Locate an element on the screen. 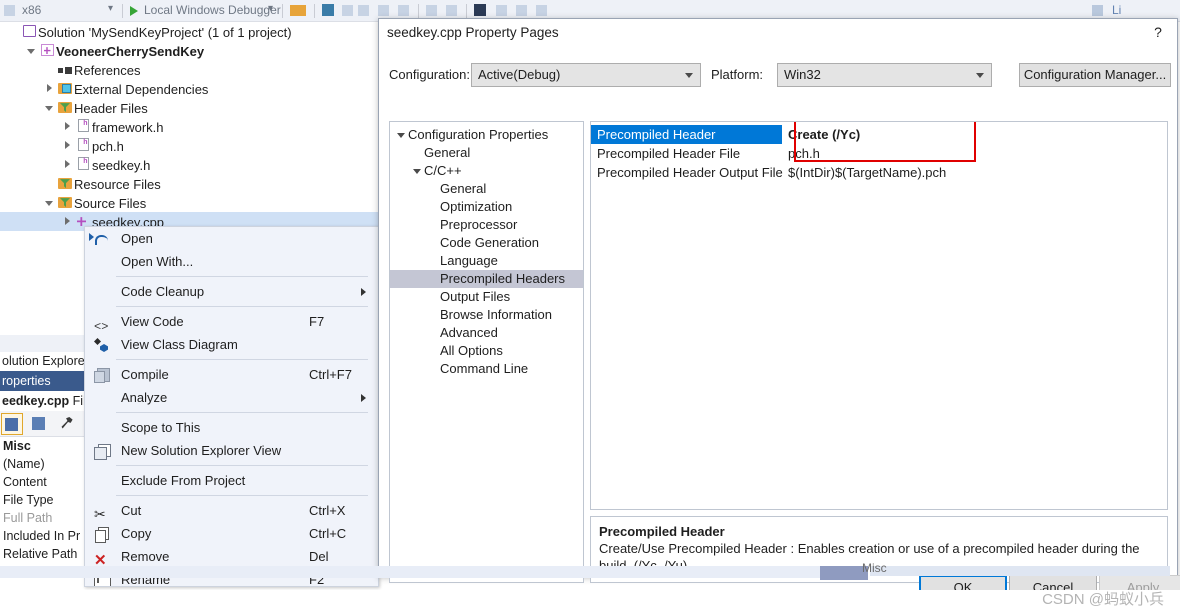 This screenshot has width=1180, height=613. dialog-tree-label: Command Line is located at coordinates (484, 368).